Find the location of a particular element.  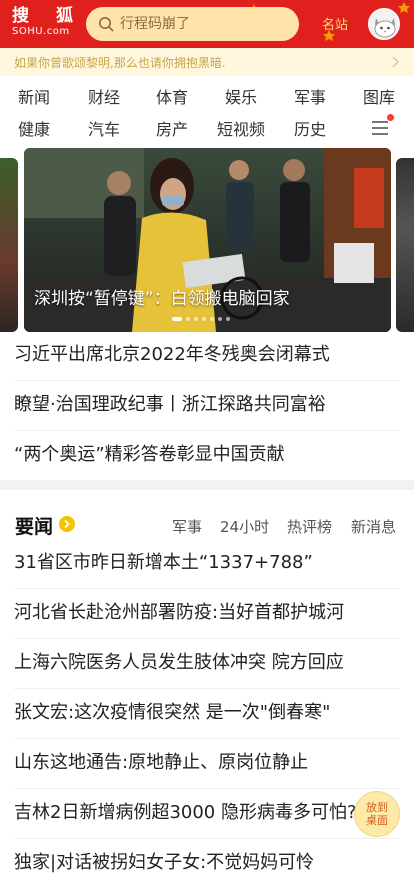

channel-finance: 财经 is located at coordinates (104, 98).